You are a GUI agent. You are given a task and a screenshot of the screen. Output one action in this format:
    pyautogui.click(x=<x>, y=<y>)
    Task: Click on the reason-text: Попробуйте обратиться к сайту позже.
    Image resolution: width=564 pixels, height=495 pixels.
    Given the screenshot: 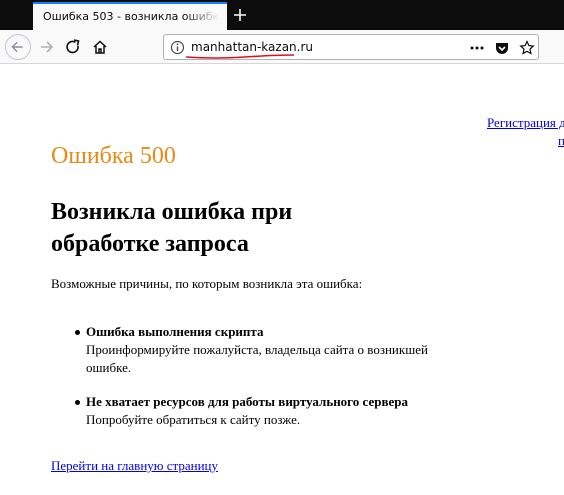 What is the action you would take?
    pyautogui.click(x=193, y=419)
    